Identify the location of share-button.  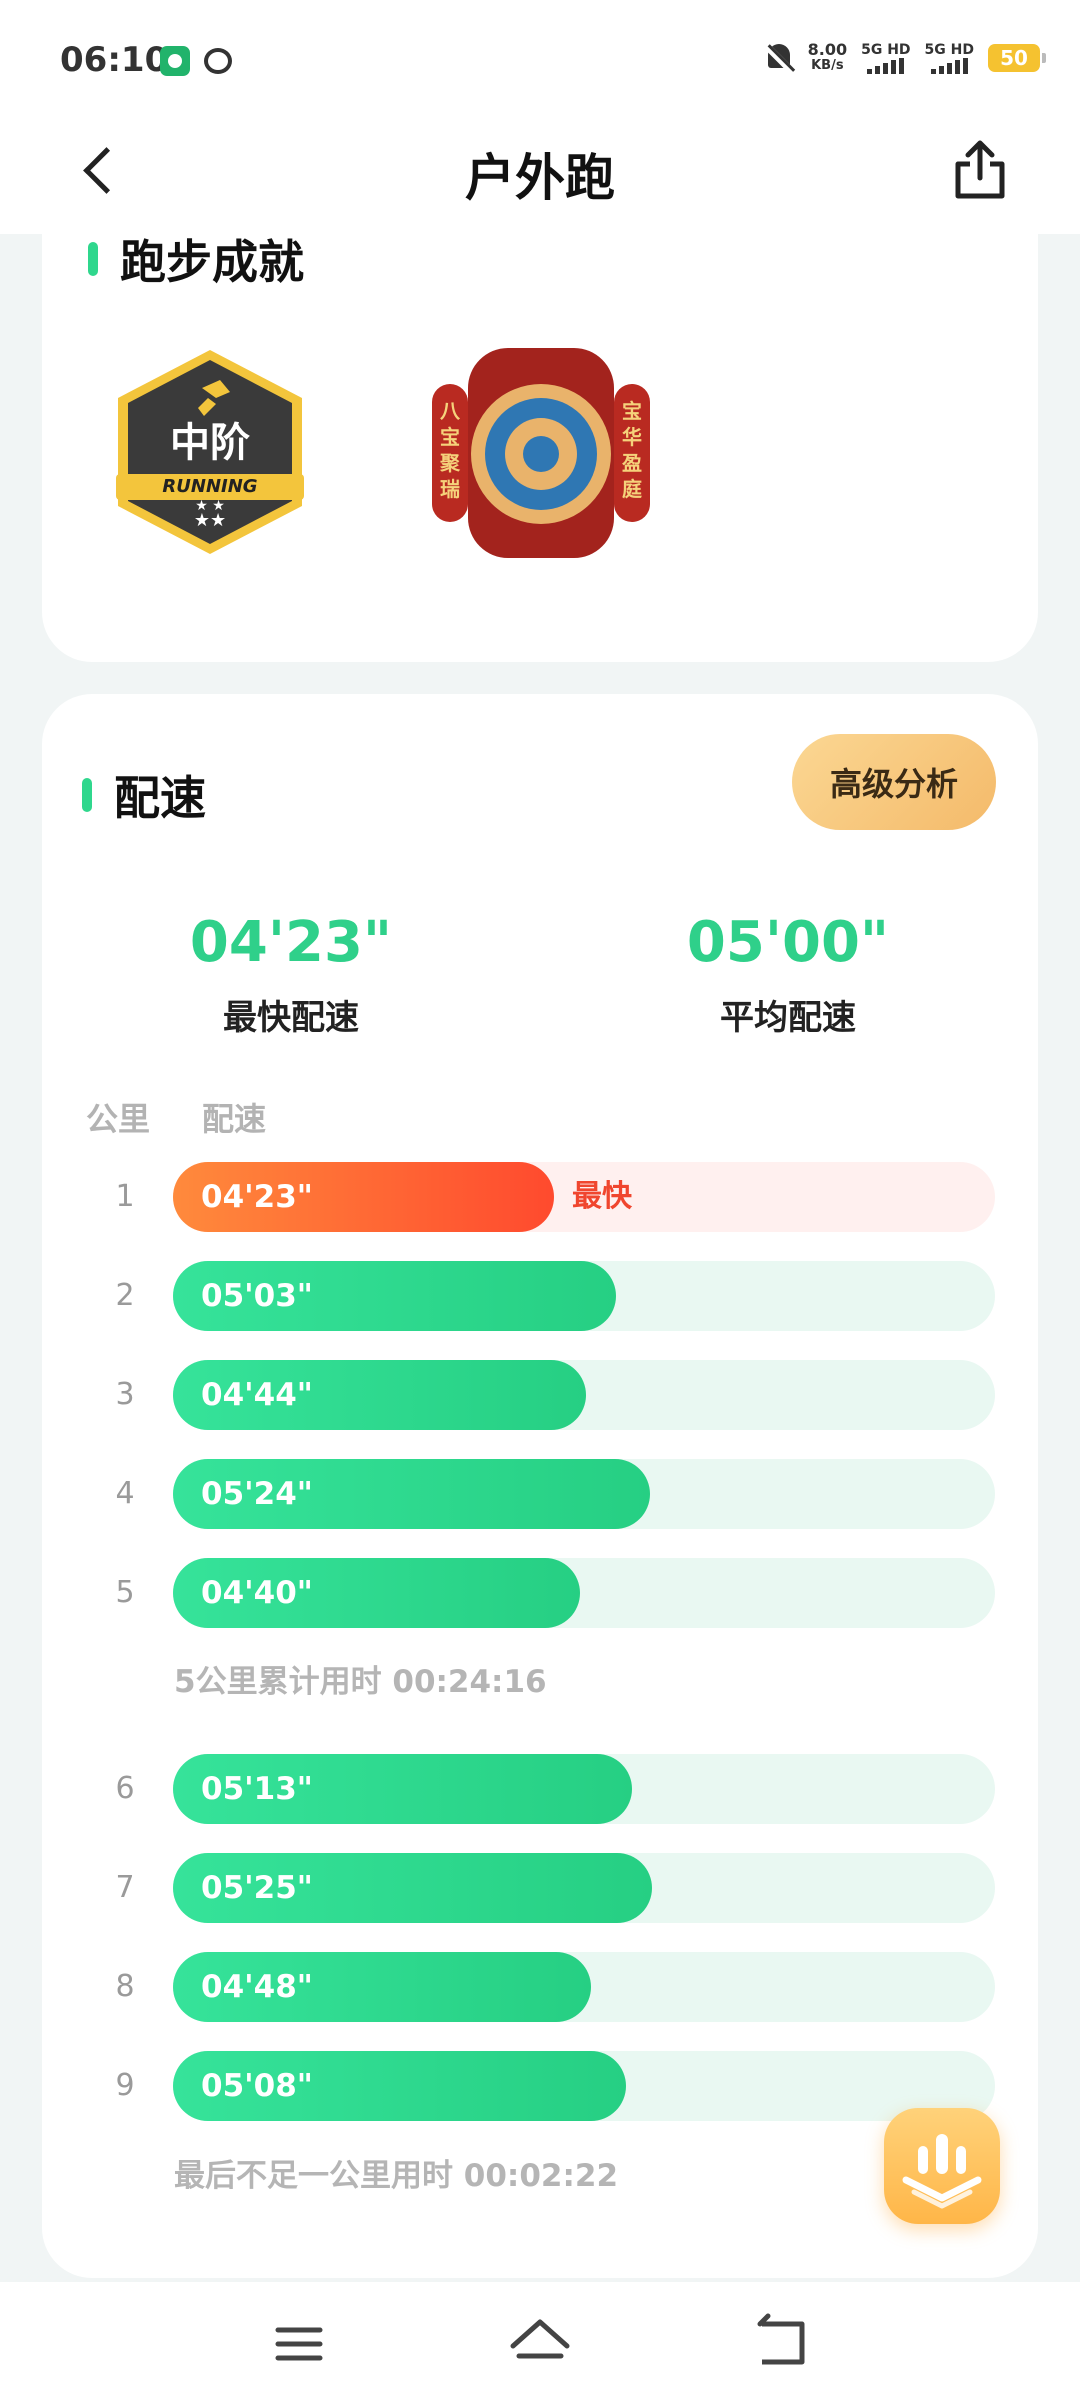
(980, 170).